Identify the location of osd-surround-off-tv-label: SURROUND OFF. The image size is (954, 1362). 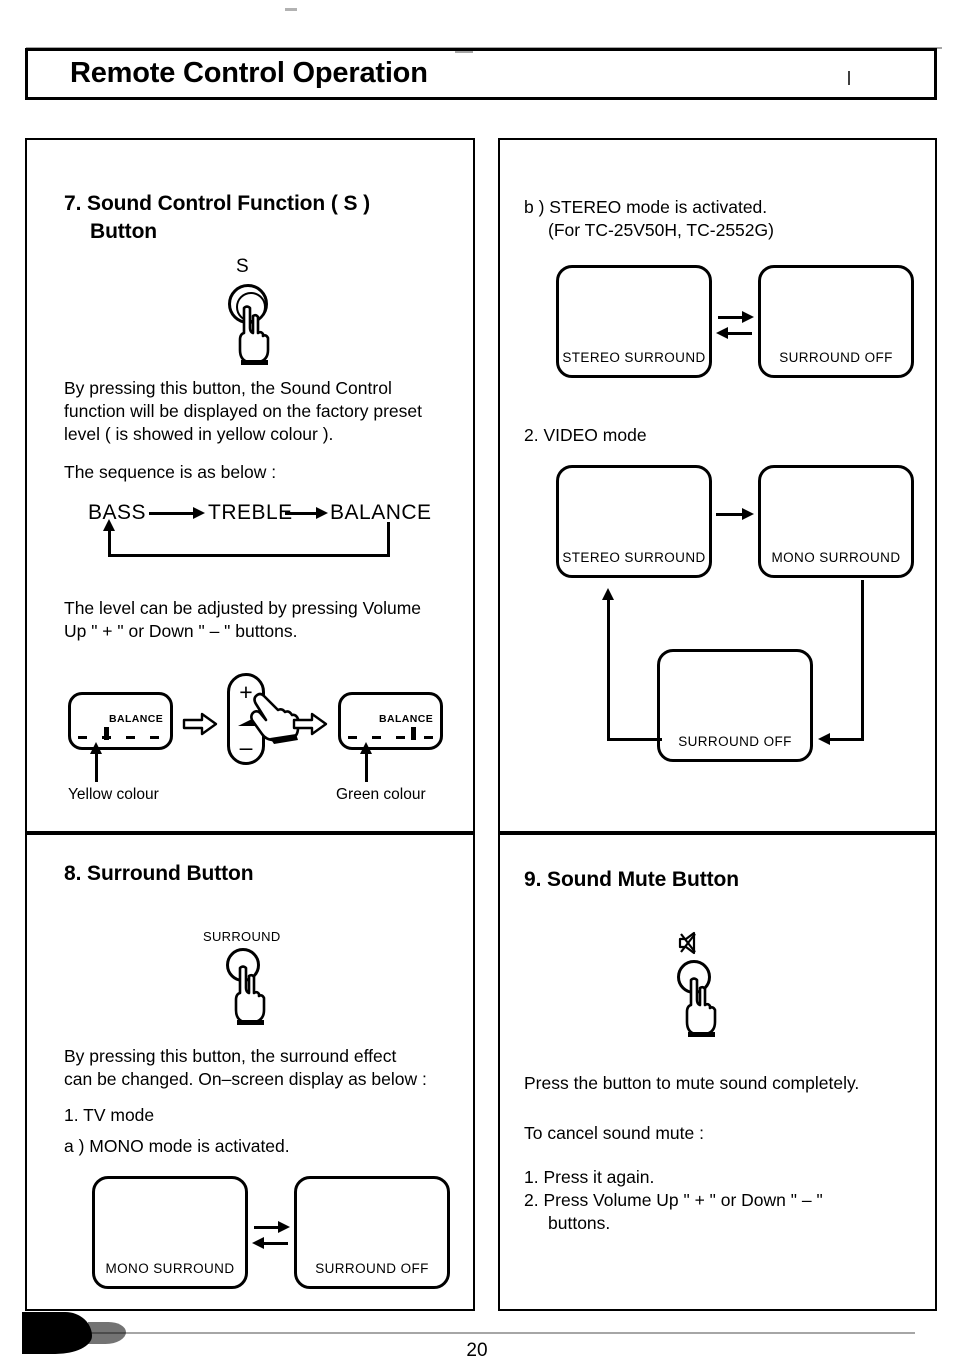
(372, 1268).